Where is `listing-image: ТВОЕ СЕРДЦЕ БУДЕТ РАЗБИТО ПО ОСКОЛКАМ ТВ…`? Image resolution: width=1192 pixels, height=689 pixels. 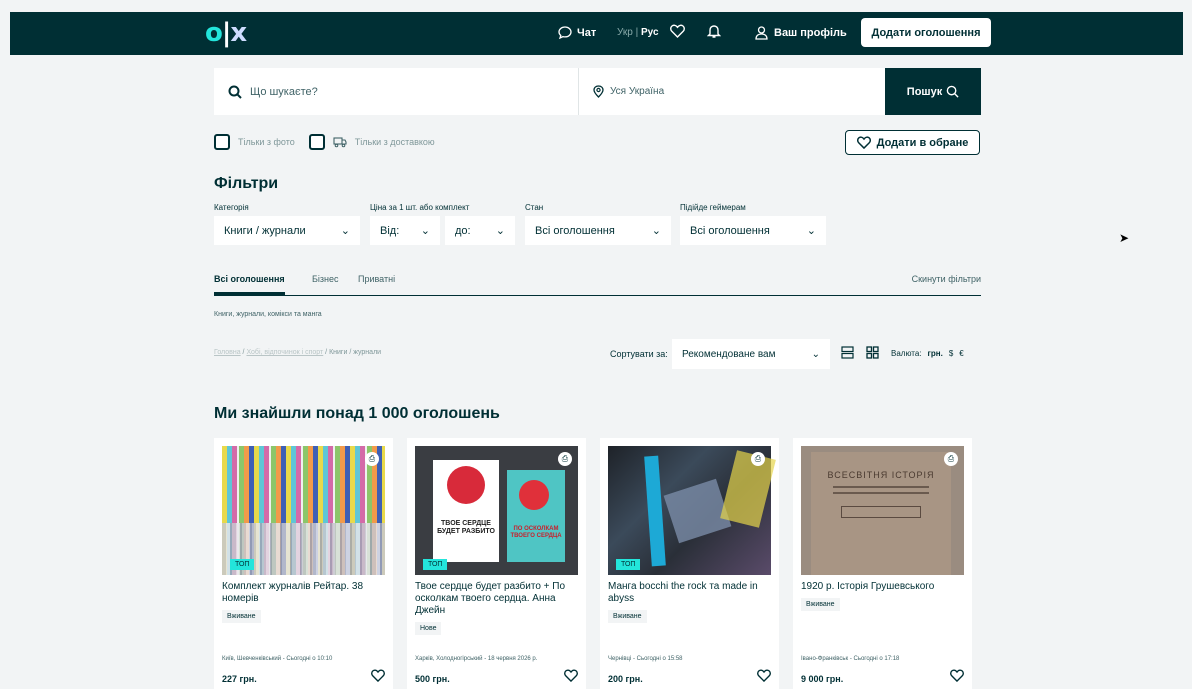
listing-image: ТВОЕ СЕРДЦЕ БУДЕТ РАЗБИТО ПО ОСКОЛКАМ ТВ… is located at coordinates (496, 510).